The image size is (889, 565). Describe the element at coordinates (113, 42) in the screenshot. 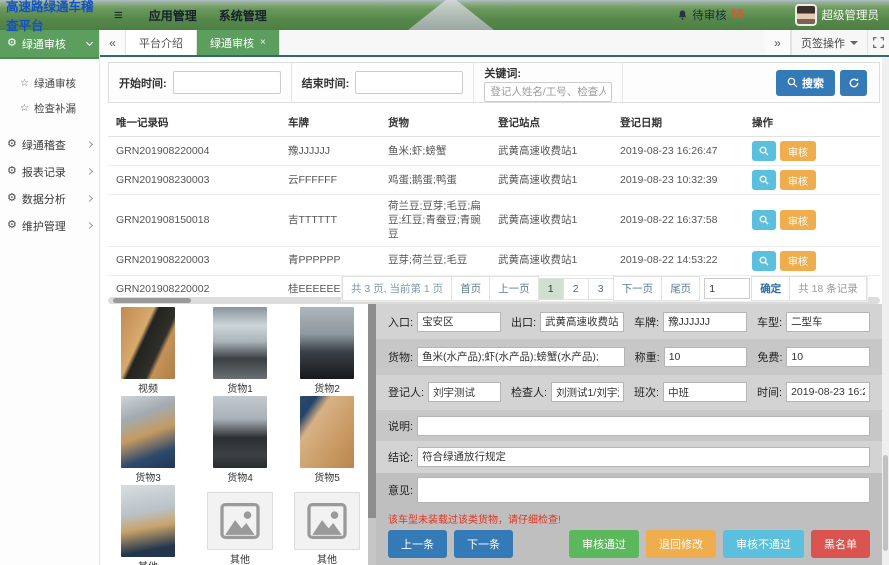

I see `tabs-scroll-left-button: «` at that location.